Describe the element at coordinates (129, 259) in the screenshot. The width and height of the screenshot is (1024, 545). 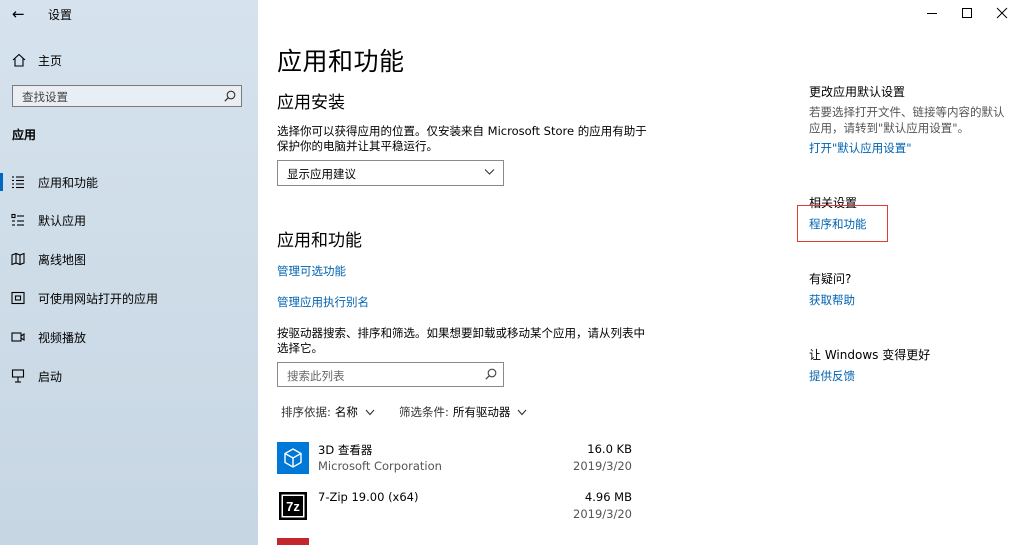
I see `sidebar-item-offline-maps: 离线地图` at that location.